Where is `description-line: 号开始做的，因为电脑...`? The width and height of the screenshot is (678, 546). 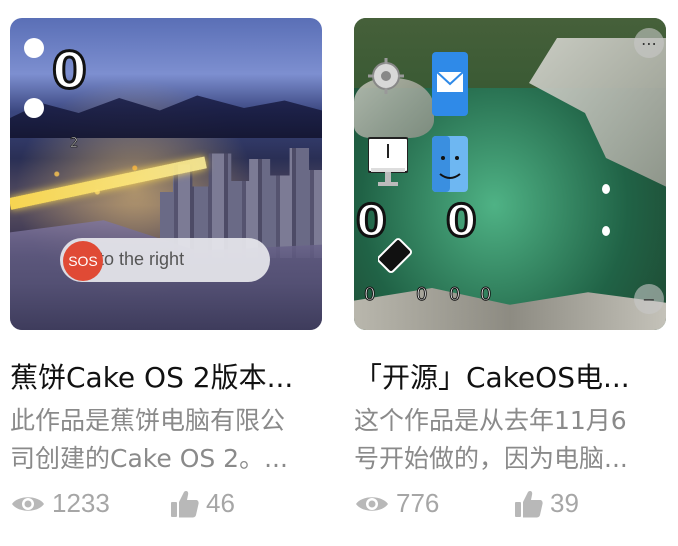 description-line: 号开始做的，因为电脑... is located at coordinates (491, 458).